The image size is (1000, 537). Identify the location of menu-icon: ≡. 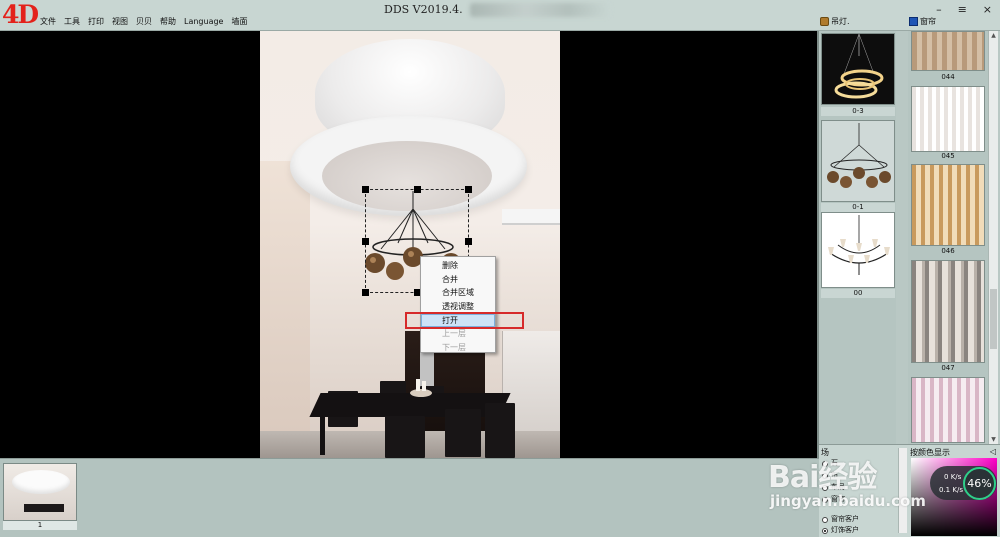
(962, 9).